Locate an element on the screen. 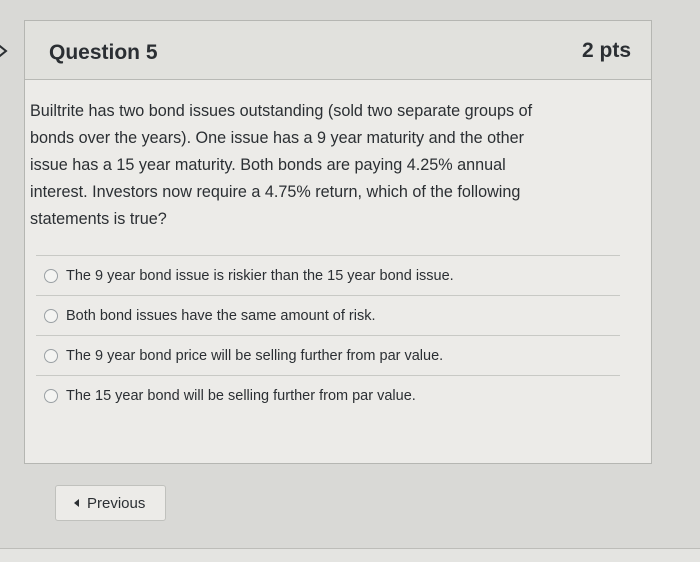  previous-button: Previous is located at coordinates (110, 503).